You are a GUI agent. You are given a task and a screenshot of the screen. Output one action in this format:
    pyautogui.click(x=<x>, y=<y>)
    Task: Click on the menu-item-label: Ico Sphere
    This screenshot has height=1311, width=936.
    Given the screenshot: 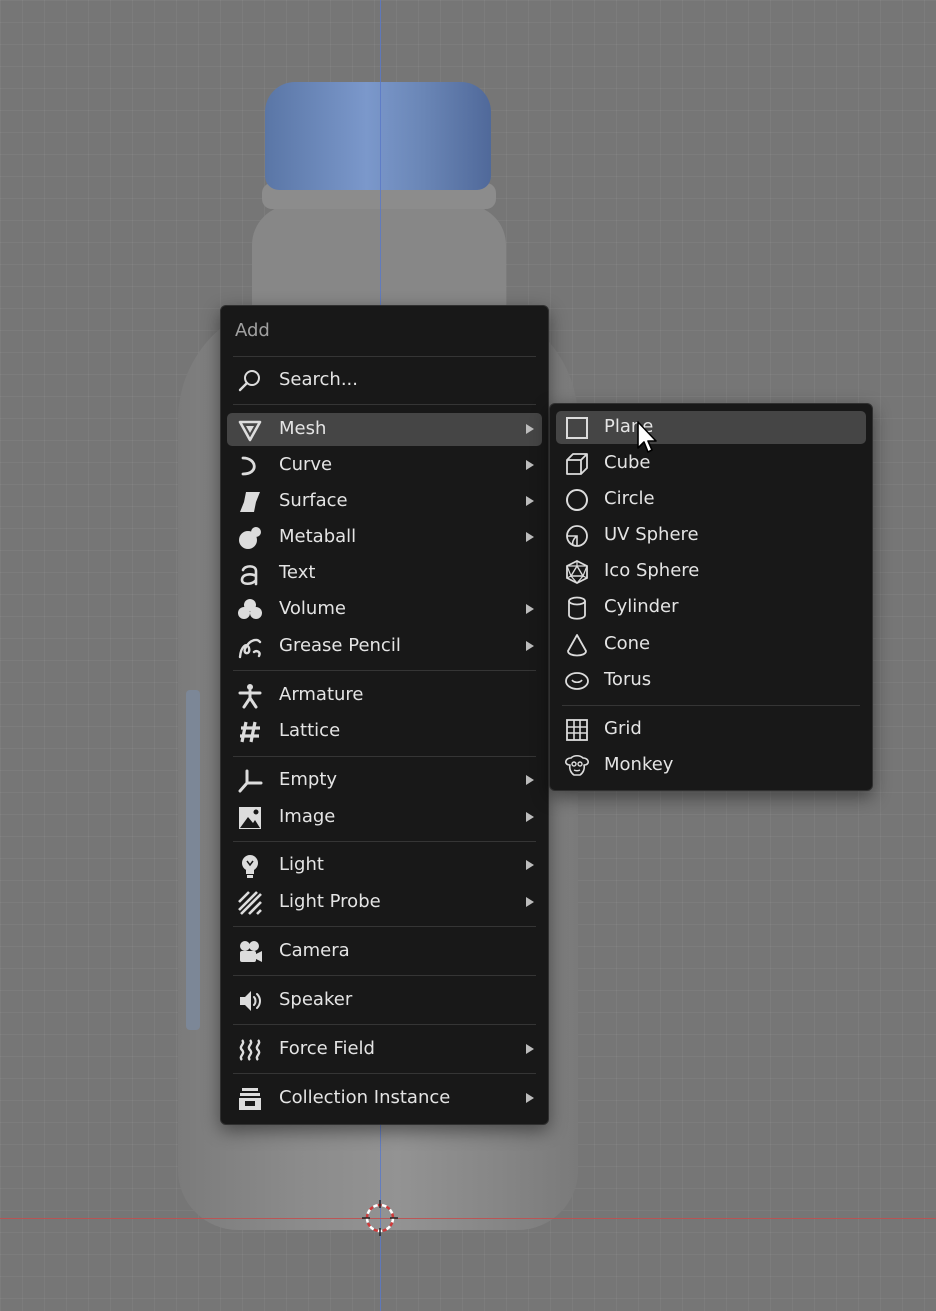 What is the action you would take?
    pyautogui.click(x=652, y=570)
    